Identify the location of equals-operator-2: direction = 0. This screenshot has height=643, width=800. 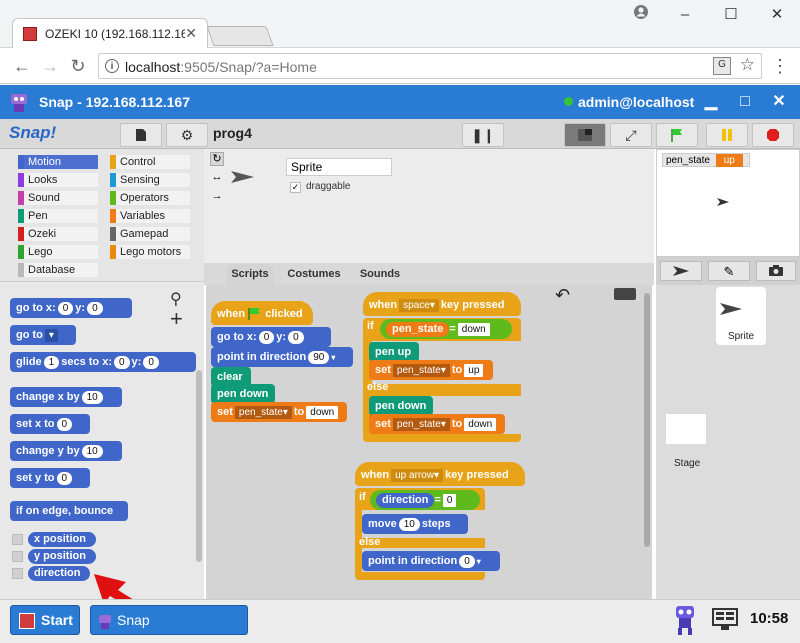
(425, 500).